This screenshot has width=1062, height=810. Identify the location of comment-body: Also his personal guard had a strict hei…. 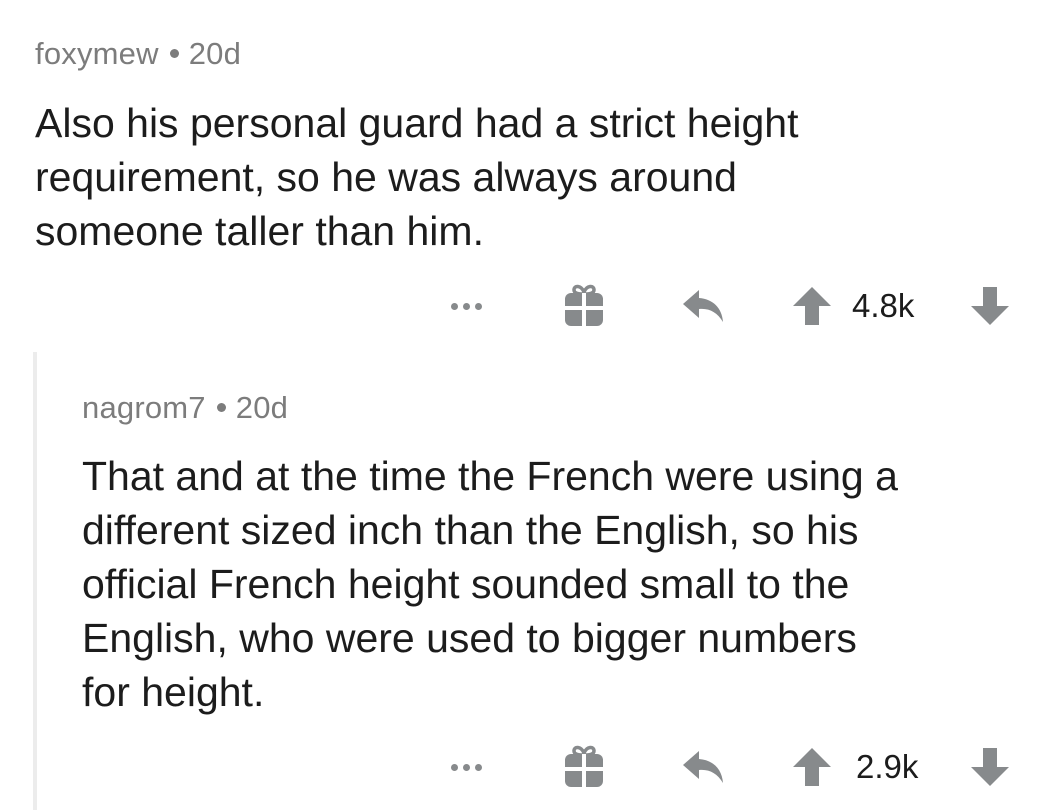
(417, 177).